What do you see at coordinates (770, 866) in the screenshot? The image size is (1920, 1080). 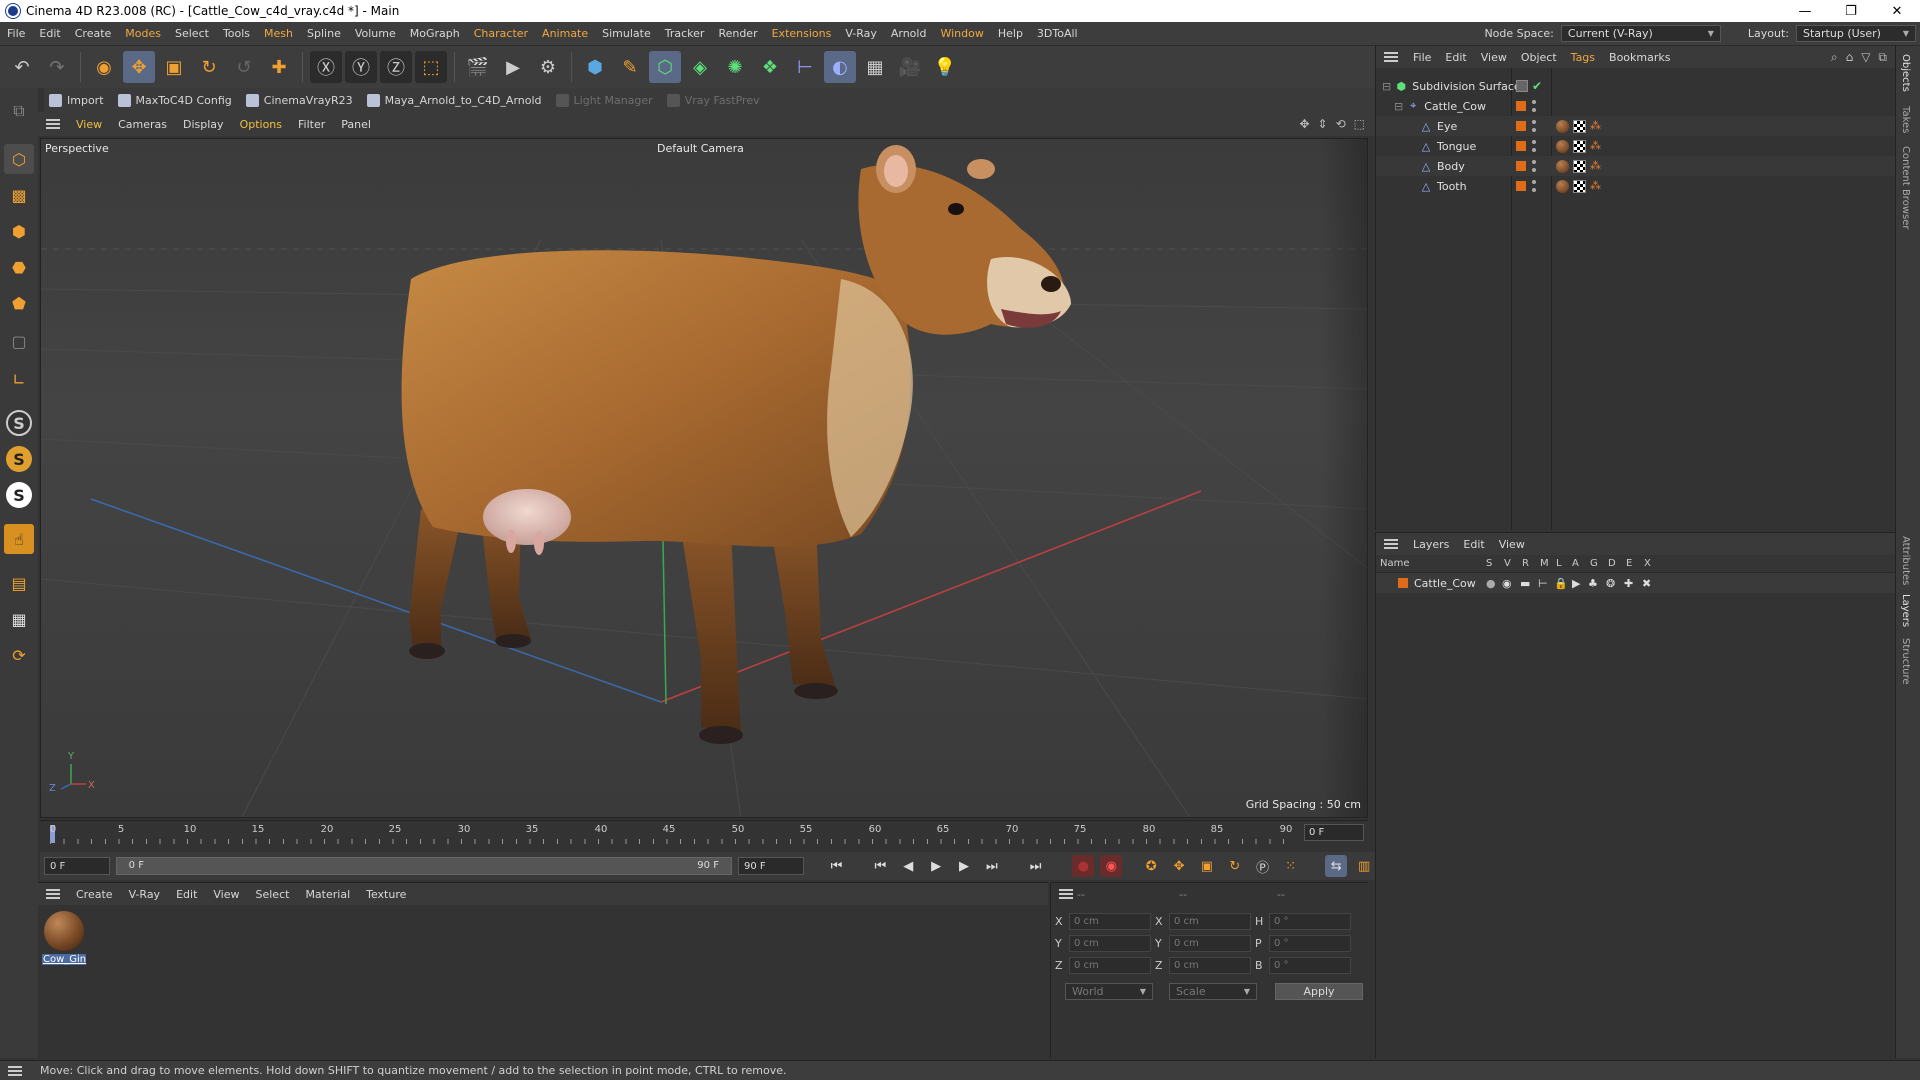 I see `end-frame-field: 90 F` at bounding box center [770, 866].